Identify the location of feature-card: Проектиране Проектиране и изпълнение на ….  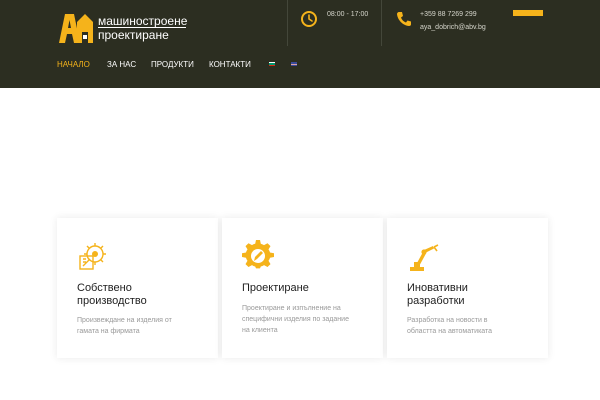
(302, 288).